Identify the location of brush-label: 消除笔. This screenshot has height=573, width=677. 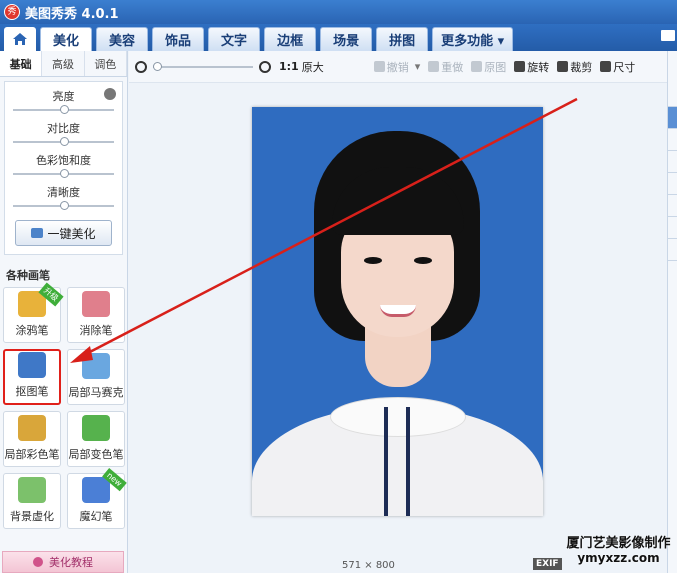
(96, 330).